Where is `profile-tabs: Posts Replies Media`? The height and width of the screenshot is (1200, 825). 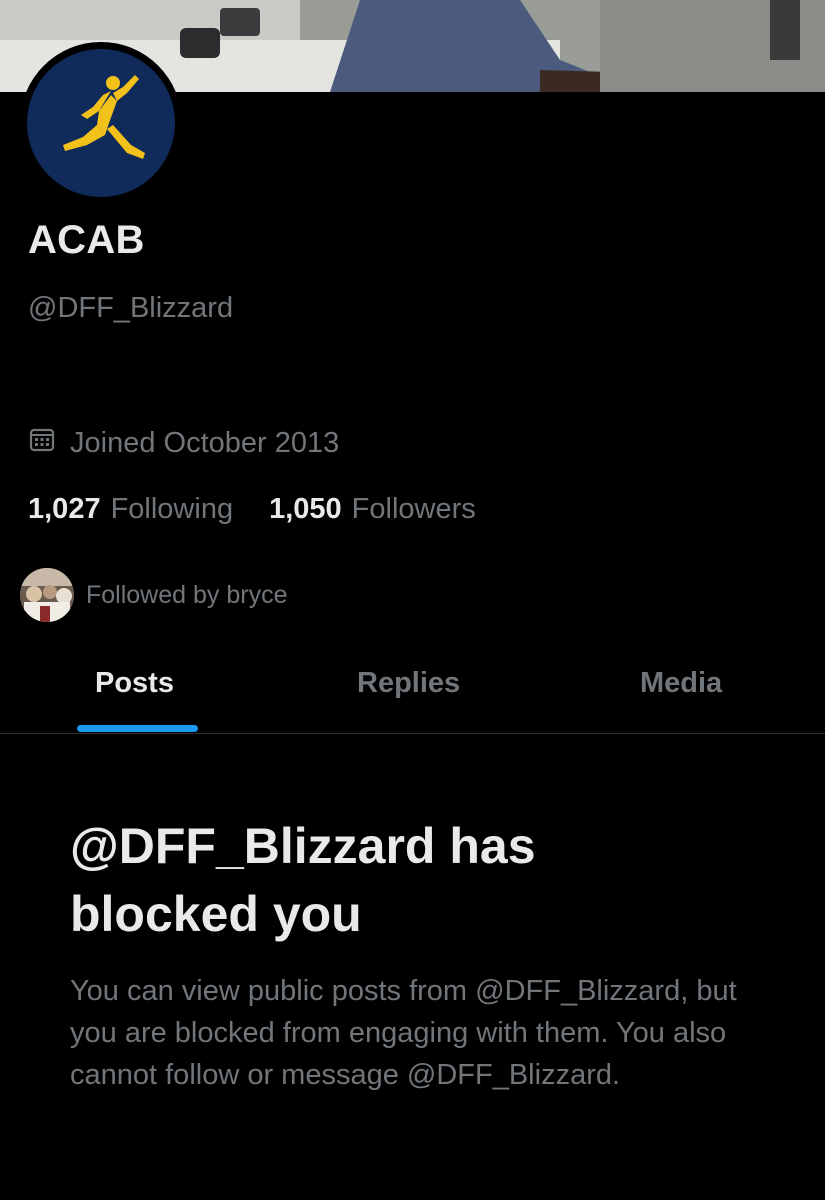
profile-tabs: Posts Replies Media is located at coordinates (412, 689).